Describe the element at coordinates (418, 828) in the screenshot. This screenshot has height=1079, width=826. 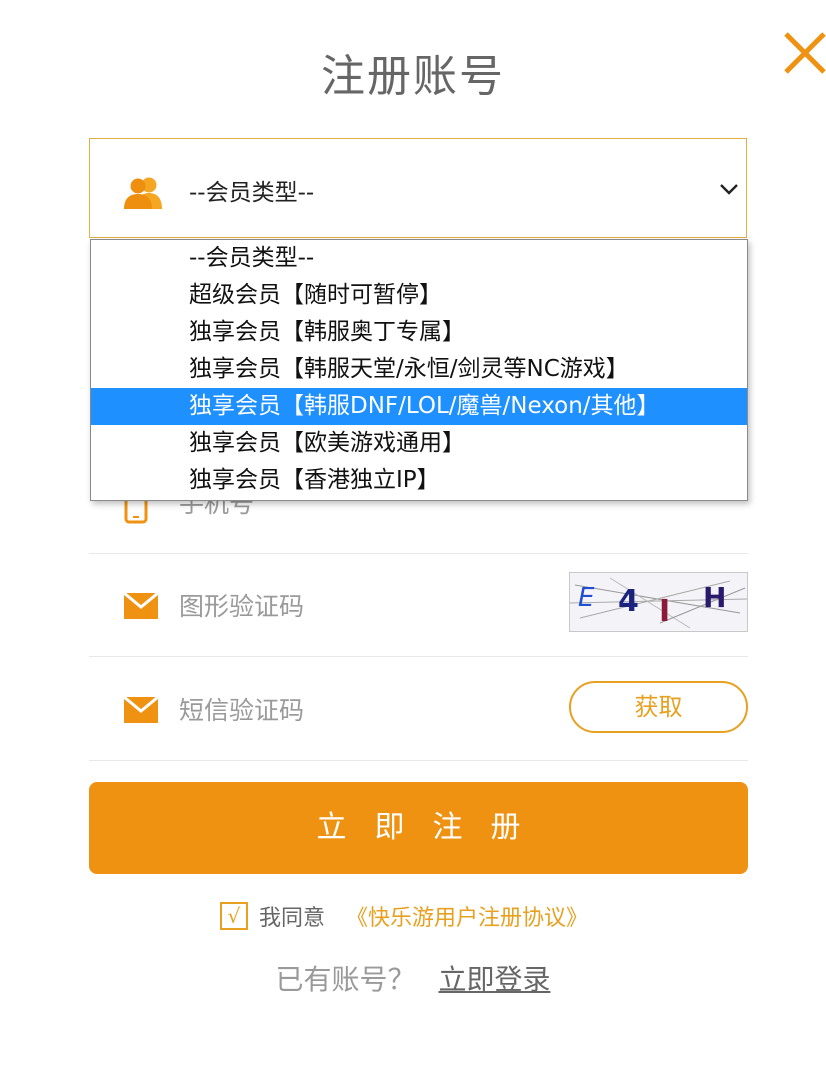
I see `register-button: 立即注册` at that location.